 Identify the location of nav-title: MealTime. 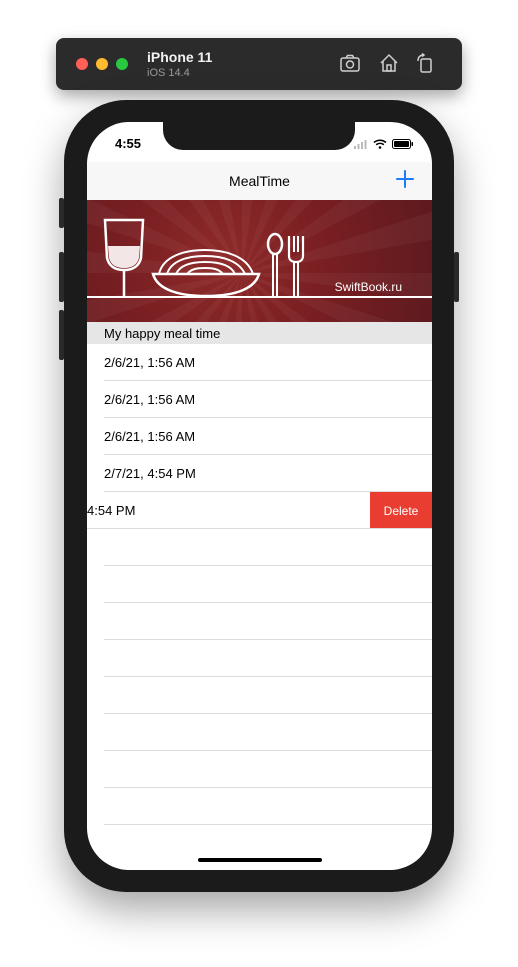
(259, 181).